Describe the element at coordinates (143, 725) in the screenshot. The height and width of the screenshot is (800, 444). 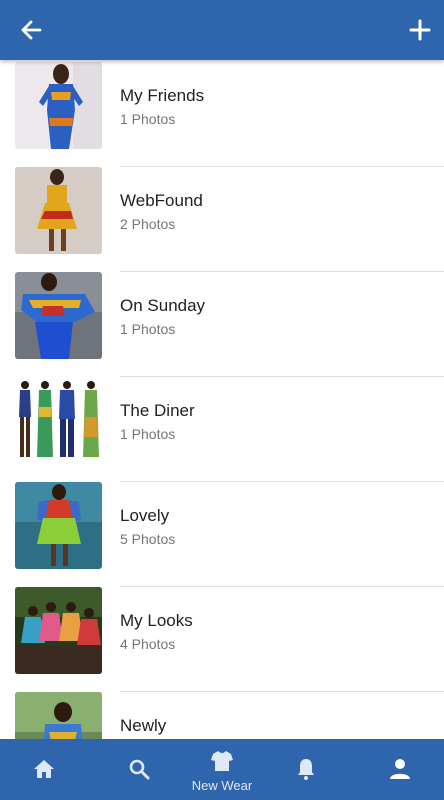
I see `album-title: Newly` at that location.